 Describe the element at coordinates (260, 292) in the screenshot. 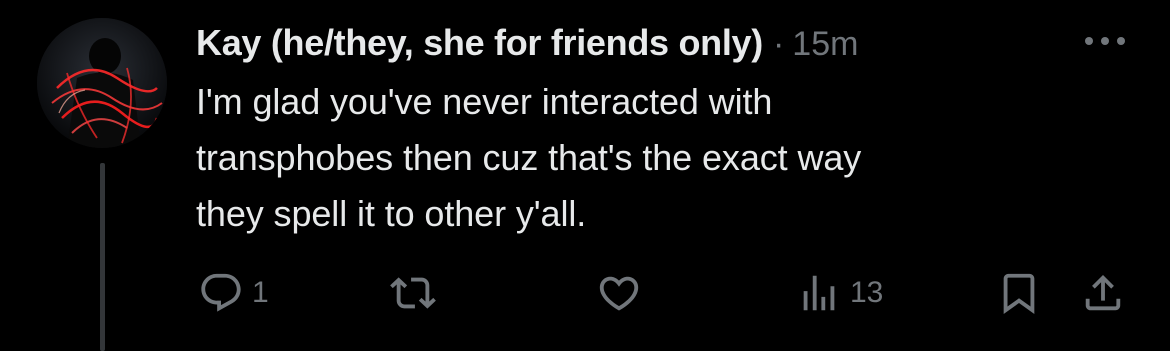

I see `reply-count: 1` at that location.